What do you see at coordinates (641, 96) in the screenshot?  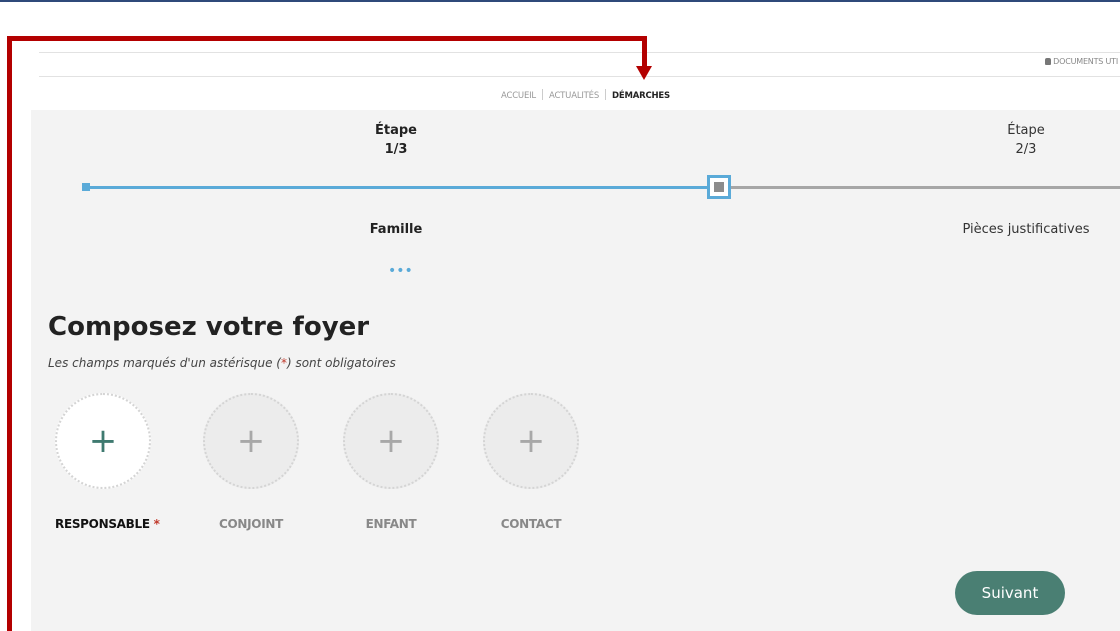 I see `nav-demarches: DÉMARCHES` at bounding box center [641, 96].